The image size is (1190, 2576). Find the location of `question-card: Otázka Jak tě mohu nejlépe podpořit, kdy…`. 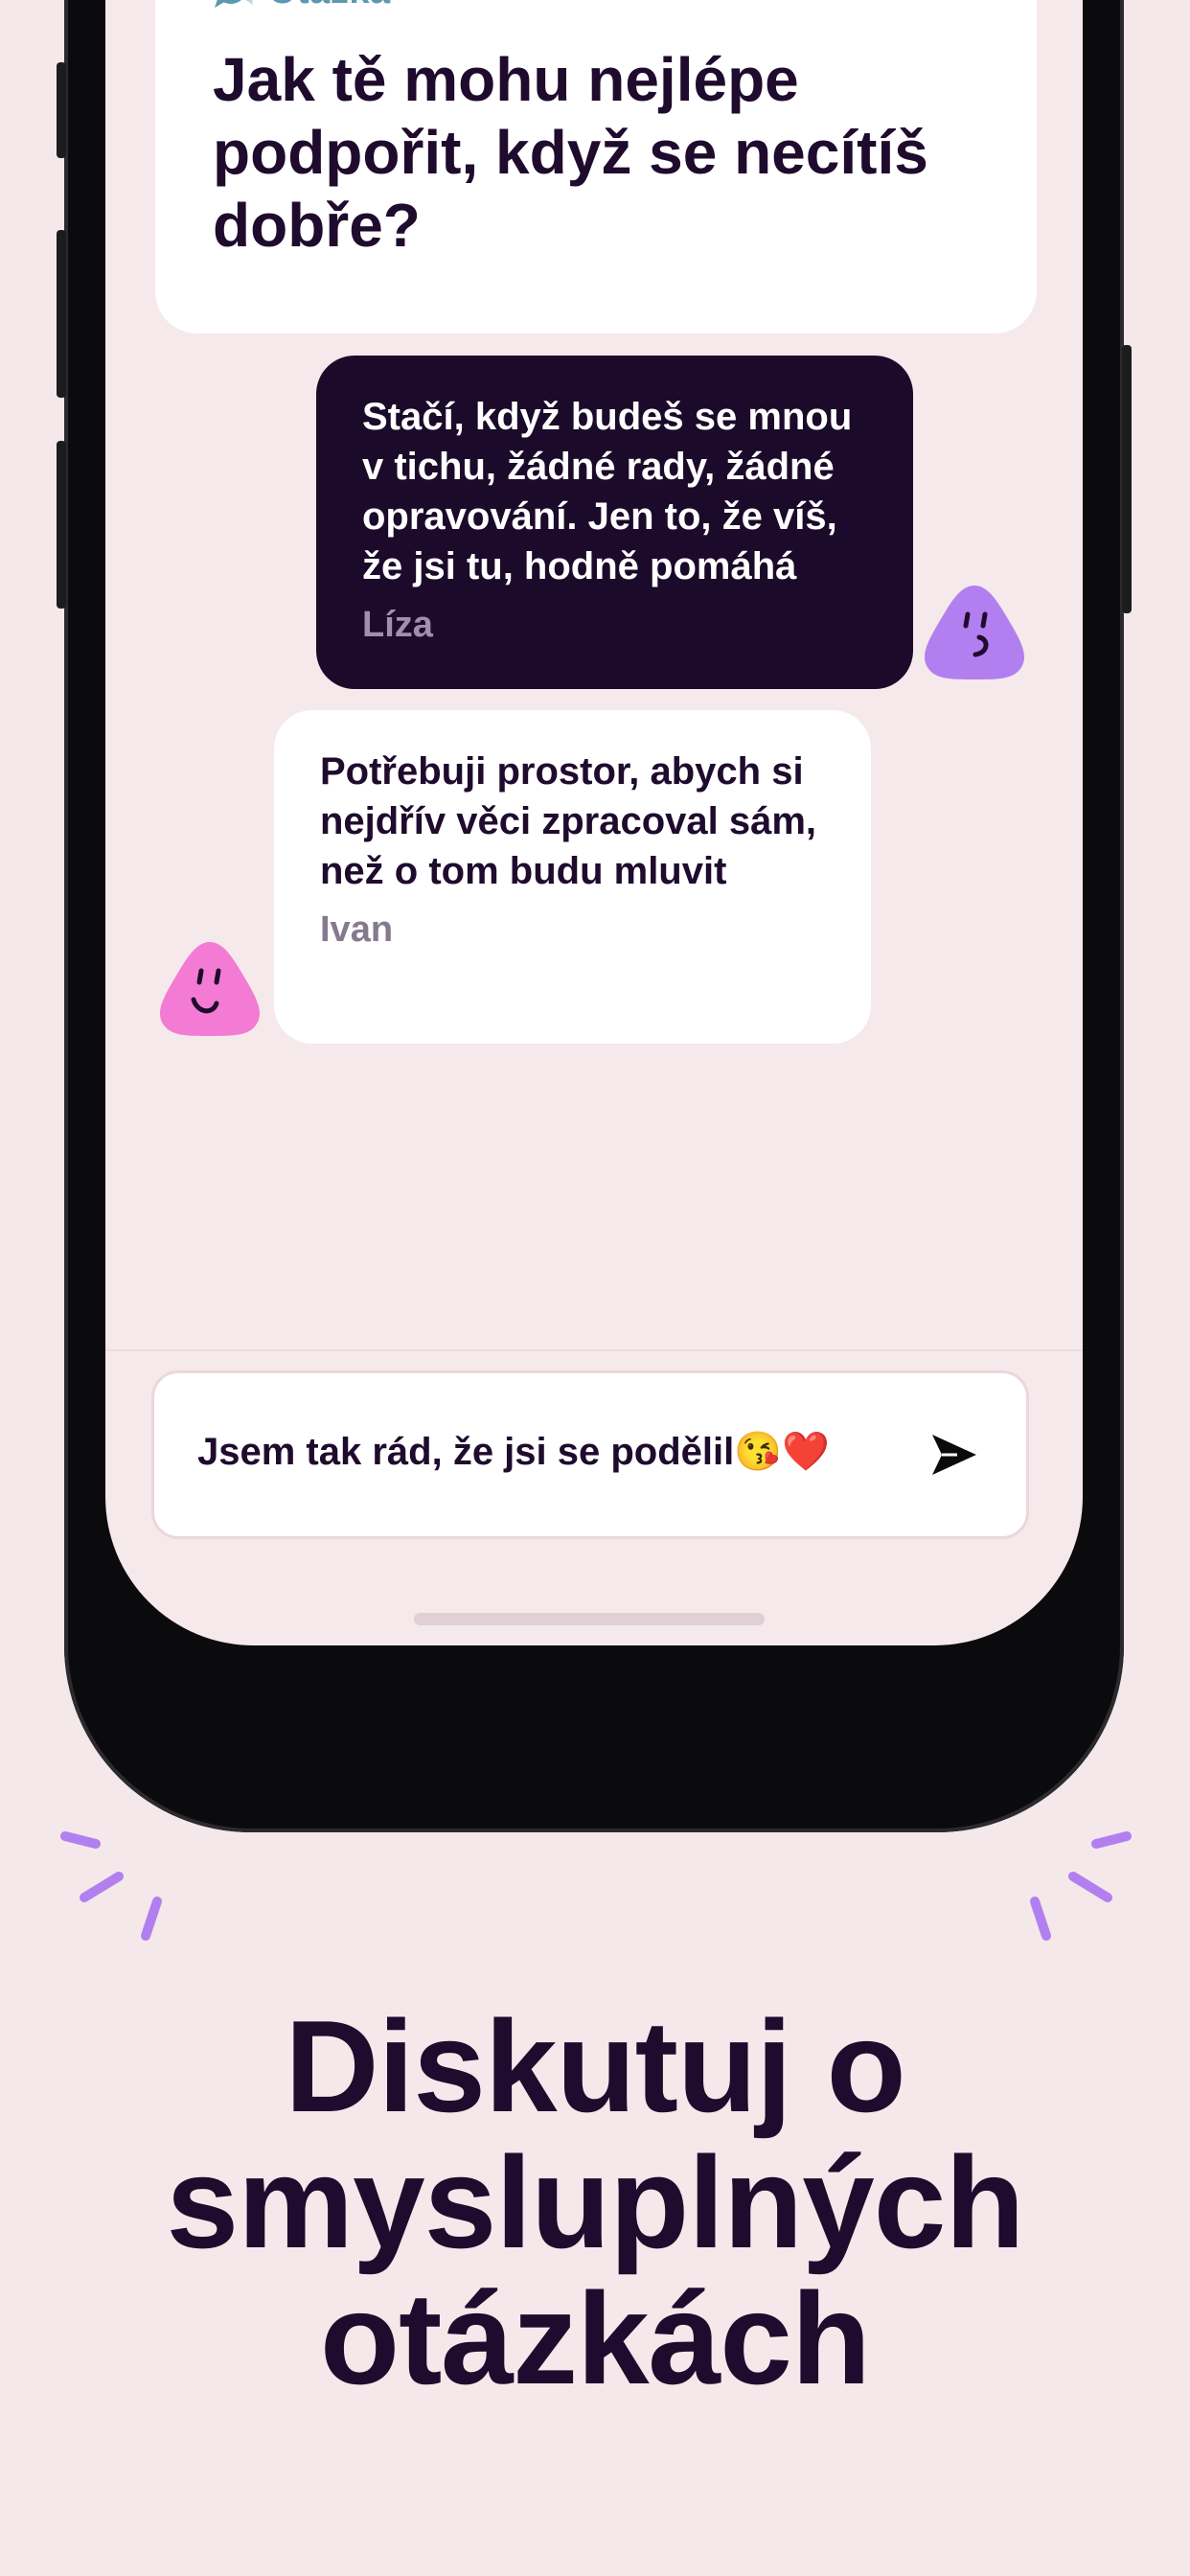

question-card: Otázka Jak tě mohu nejlépe podpořit, kdy… is located at coordinates (596, 167).